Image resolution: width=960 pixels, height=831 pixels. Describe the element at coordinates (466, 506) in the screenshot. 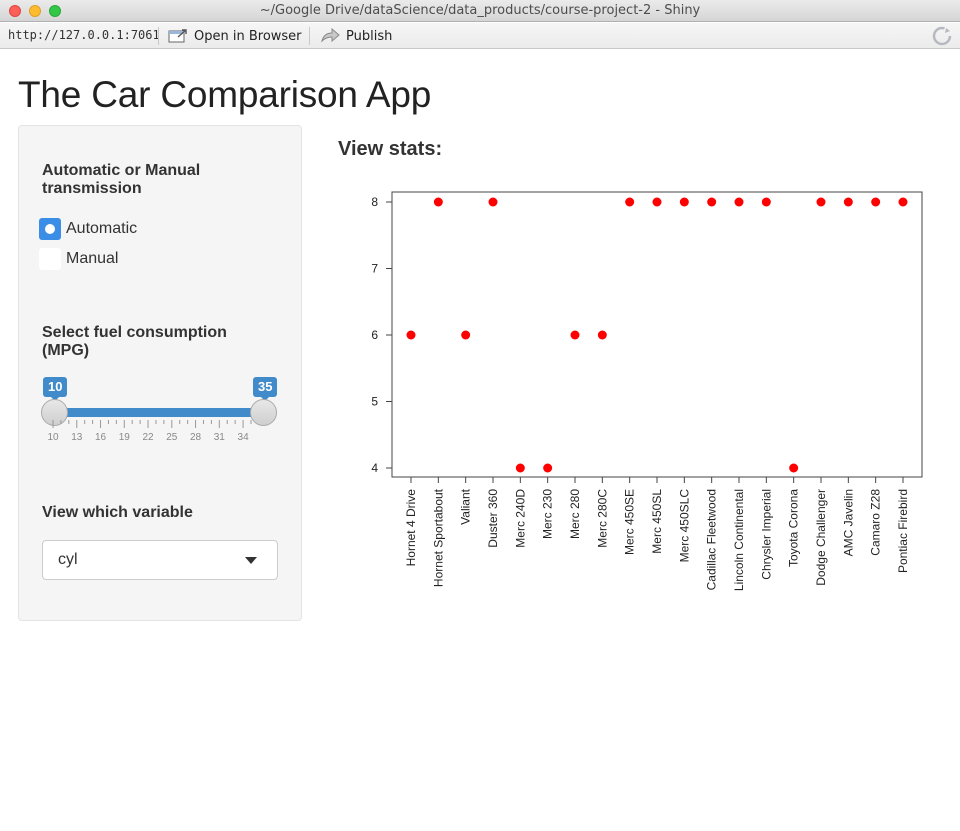

I see `x-axis-tick-label: Valiant` at that location.